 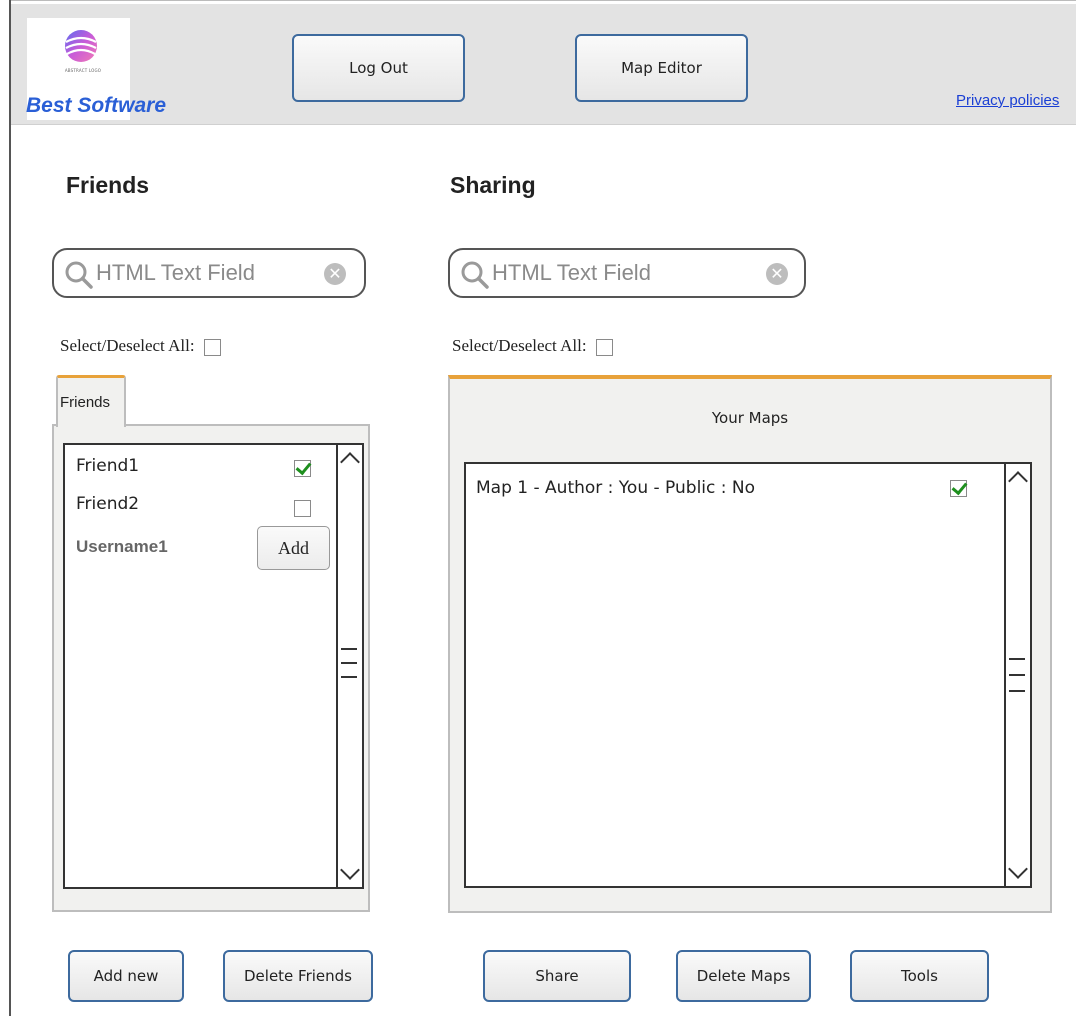 What do you see at coordinates (958, 488) in the screenshot?
I see `map1-checkbox` at bounding box center [958, 488].